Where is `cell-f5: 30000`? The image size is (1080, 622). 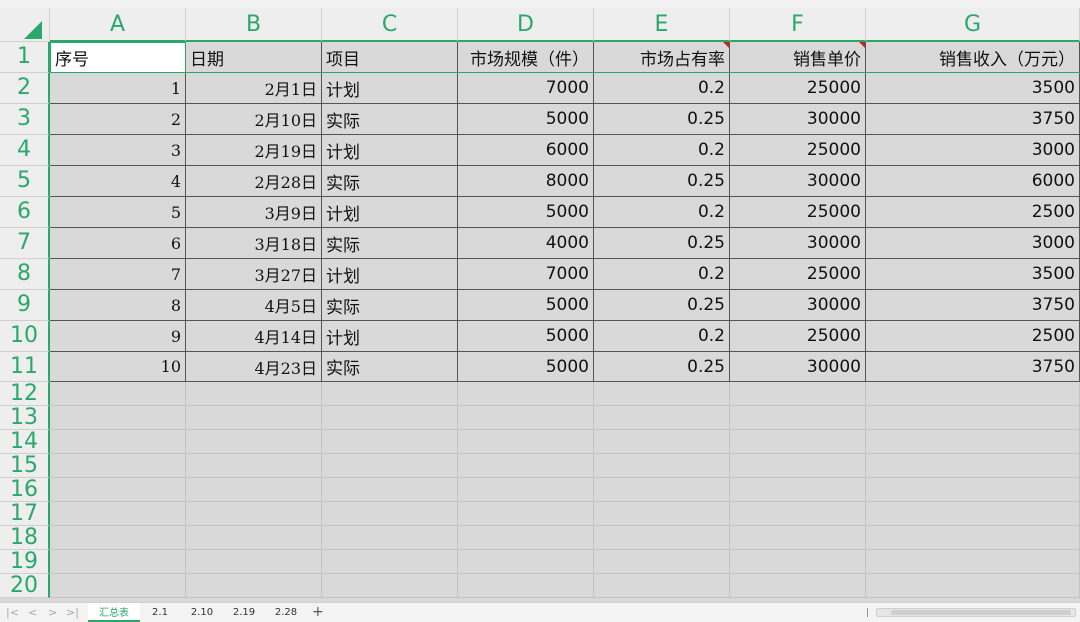
cell-f5: 30000 is located at coordinates (798, 181).